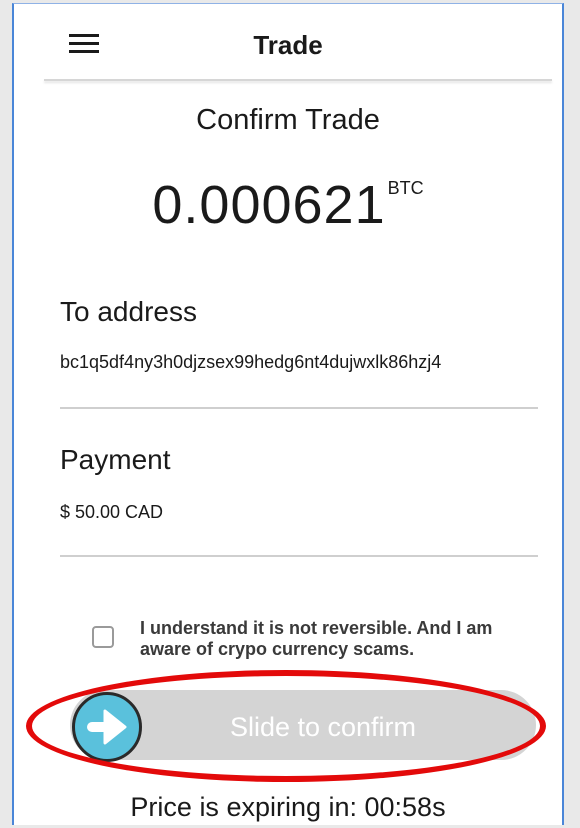 This screenshot has width=580, height=828. What do you see at coordinates (405, 188) in the screenshot?
I see `amount-unit: BTC` at bounding box center [405, 188].